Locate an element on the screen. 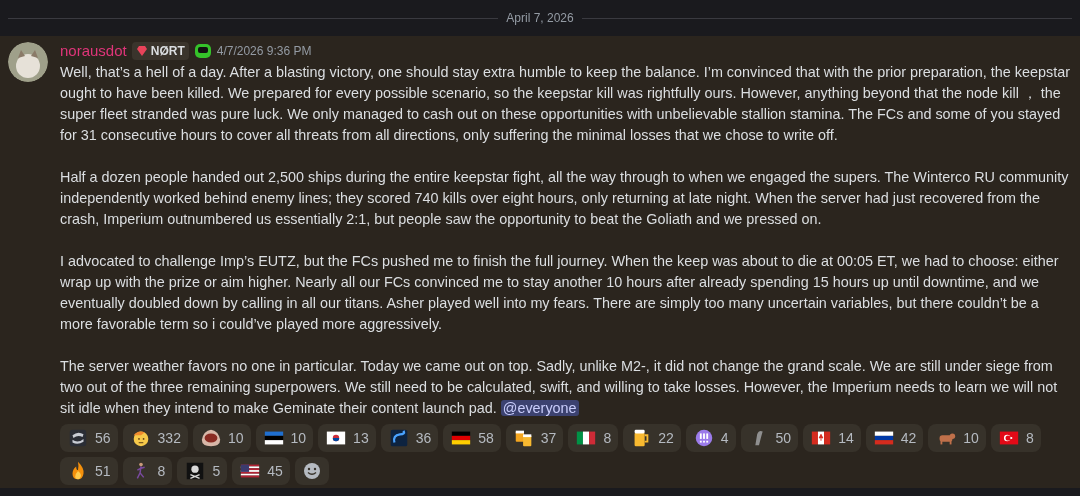 This screenshot has height=496, width=1080. shell-icon is located at coordinates (210, 438).